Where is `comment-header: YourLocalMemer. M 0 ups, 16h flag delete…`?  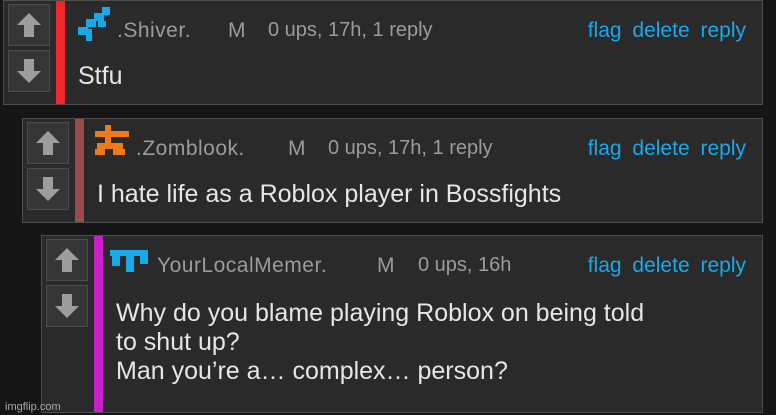 comment-header: YourLocalMemer. M 0 ups, 16h flag delete… is located at coordinates (402, 260).